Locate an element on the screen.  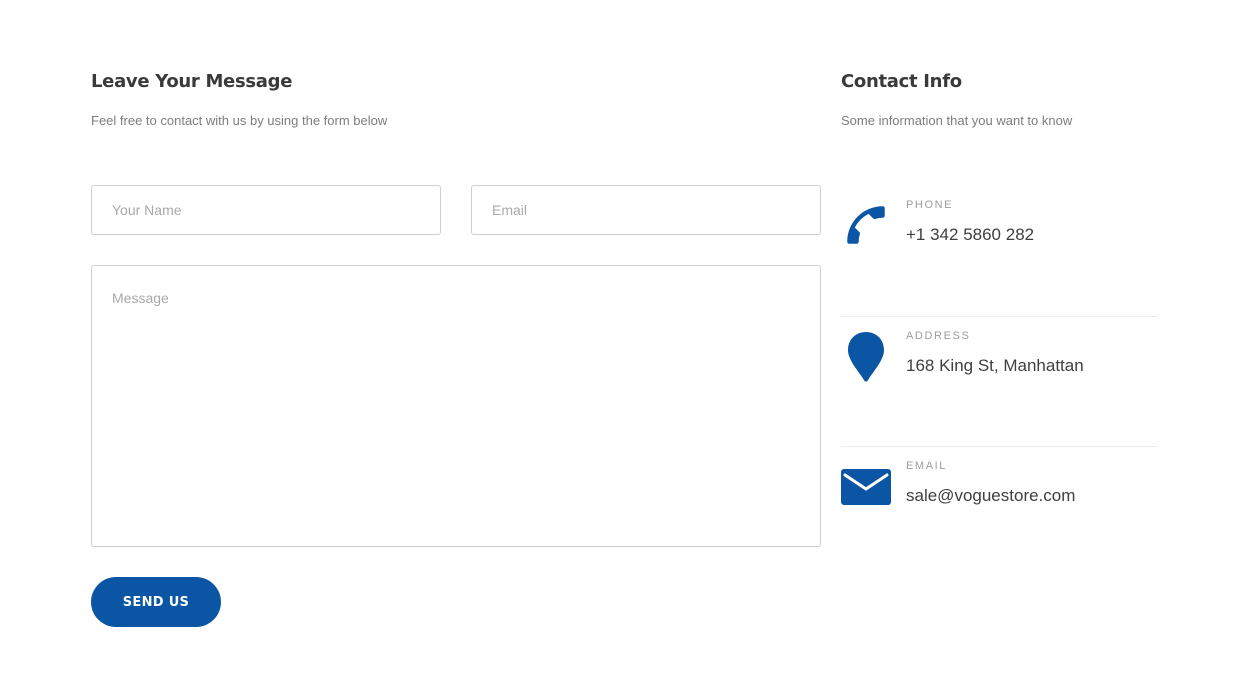
map-pin-icon is located at coordinates (866, 357).